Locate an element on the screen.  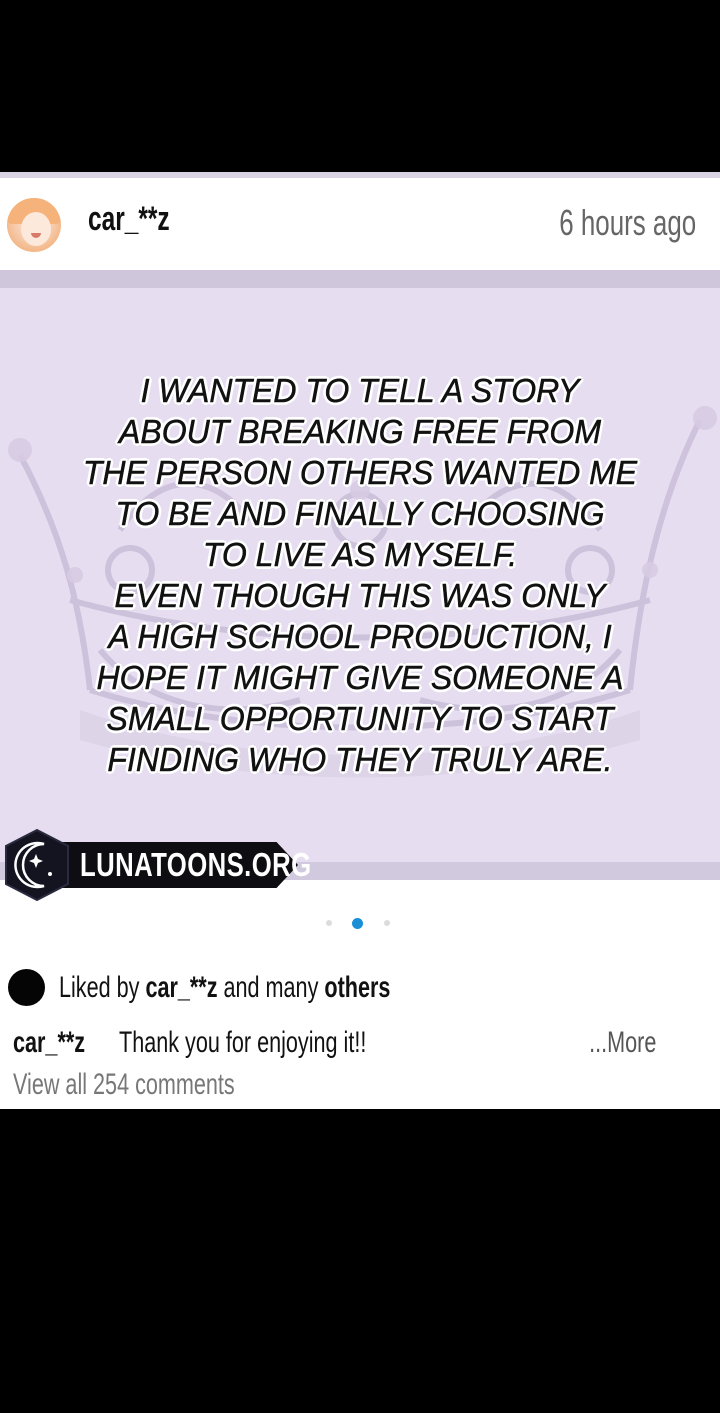
likes-row: Liked by car_**z and many others is located at coordinates (360, 987).